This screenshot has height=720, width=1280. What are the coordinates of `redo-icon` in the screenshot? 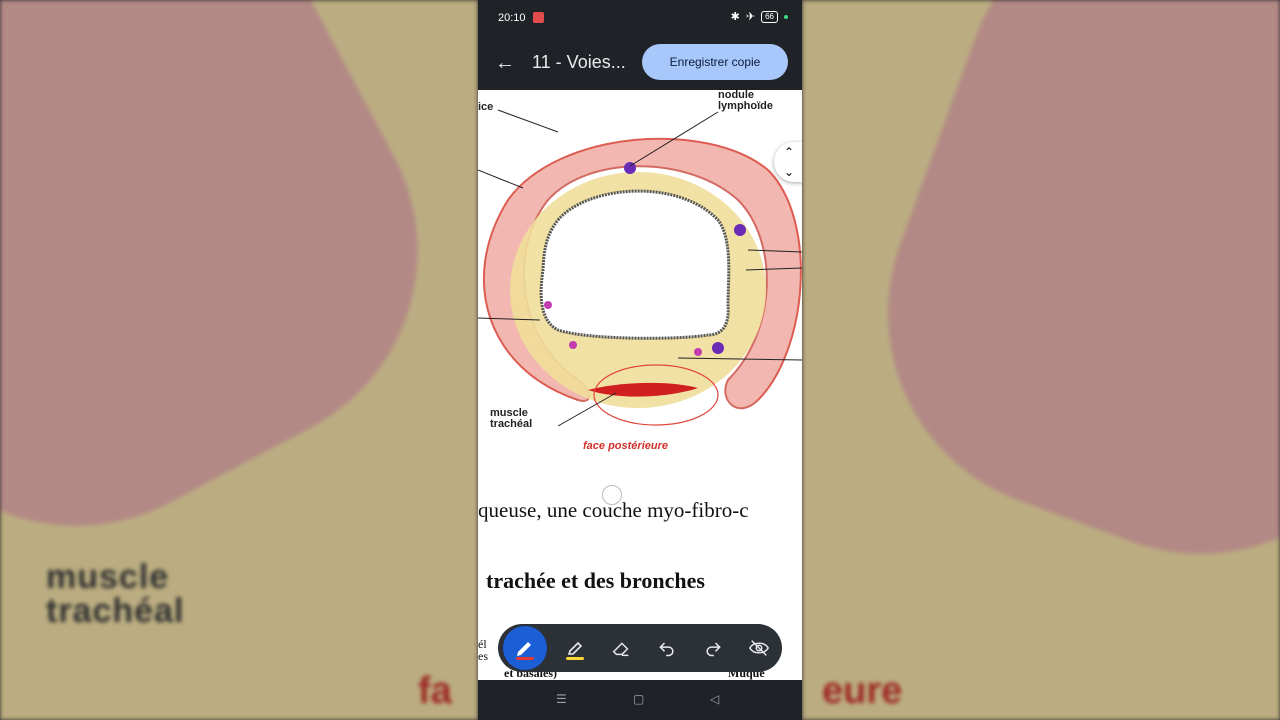 It's located at (713, 649).